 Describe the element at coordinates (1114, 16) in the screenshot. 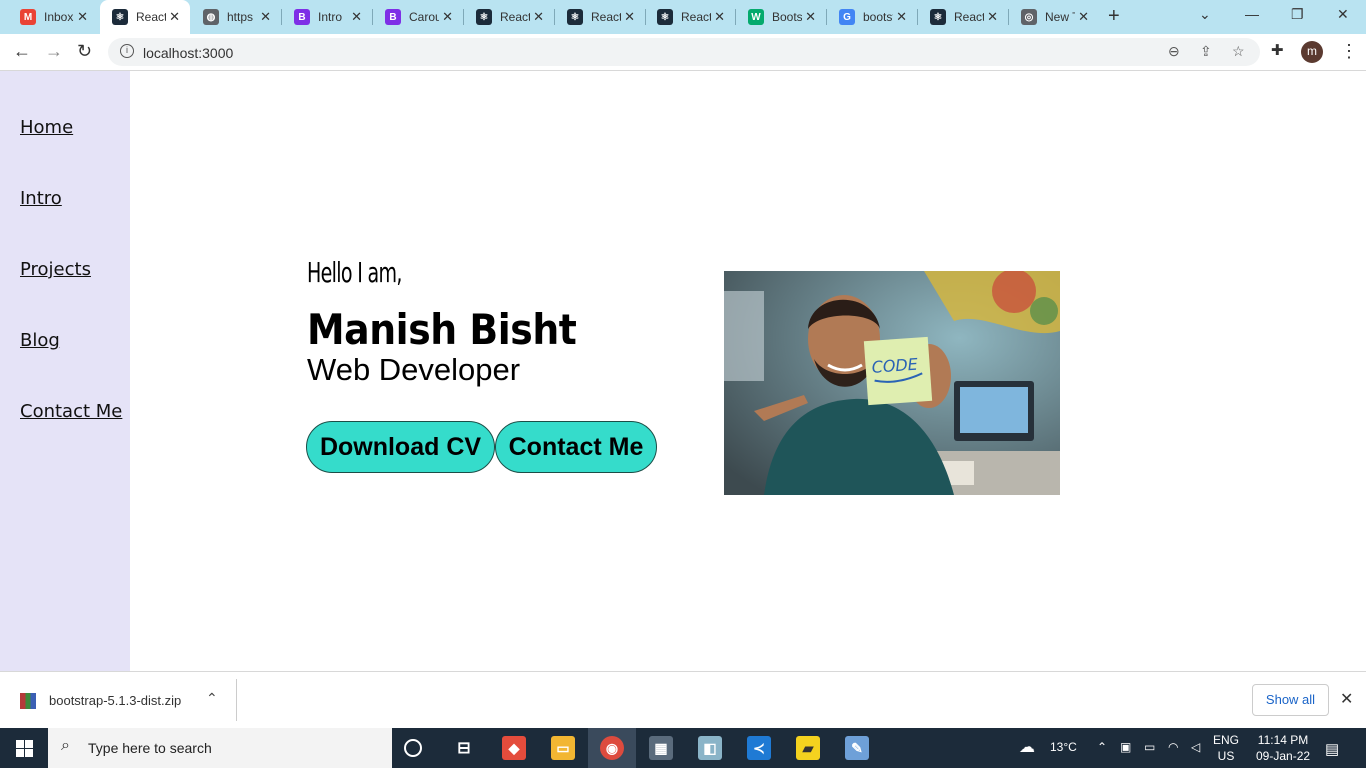

I see `new-tab-icon: +` at that location.